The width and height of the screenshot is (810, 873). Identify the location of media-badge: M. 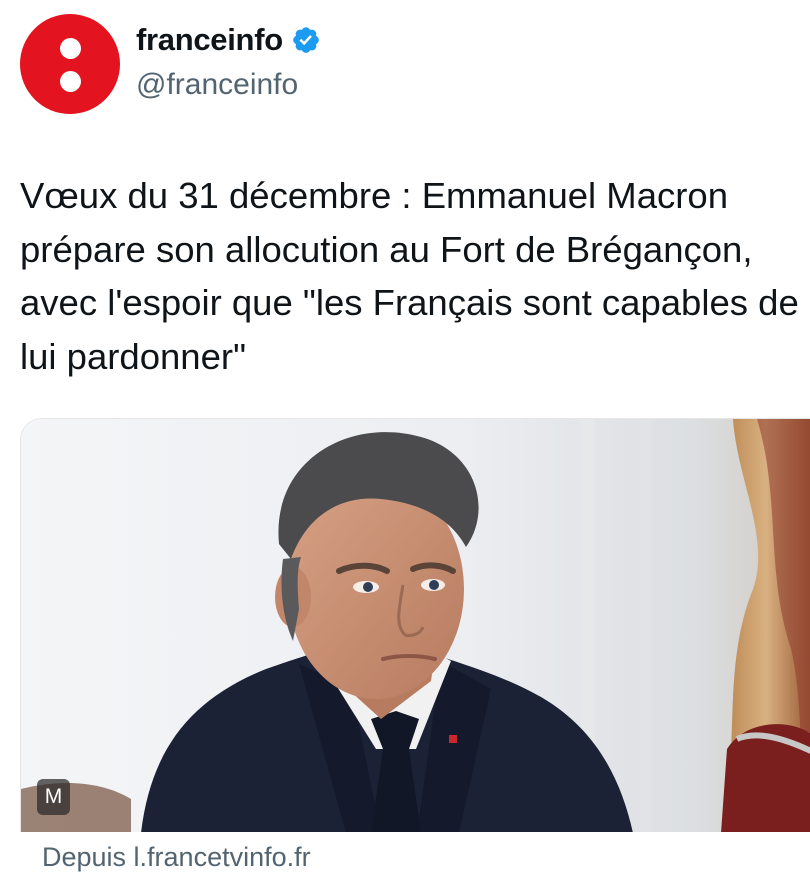
(53, 797).